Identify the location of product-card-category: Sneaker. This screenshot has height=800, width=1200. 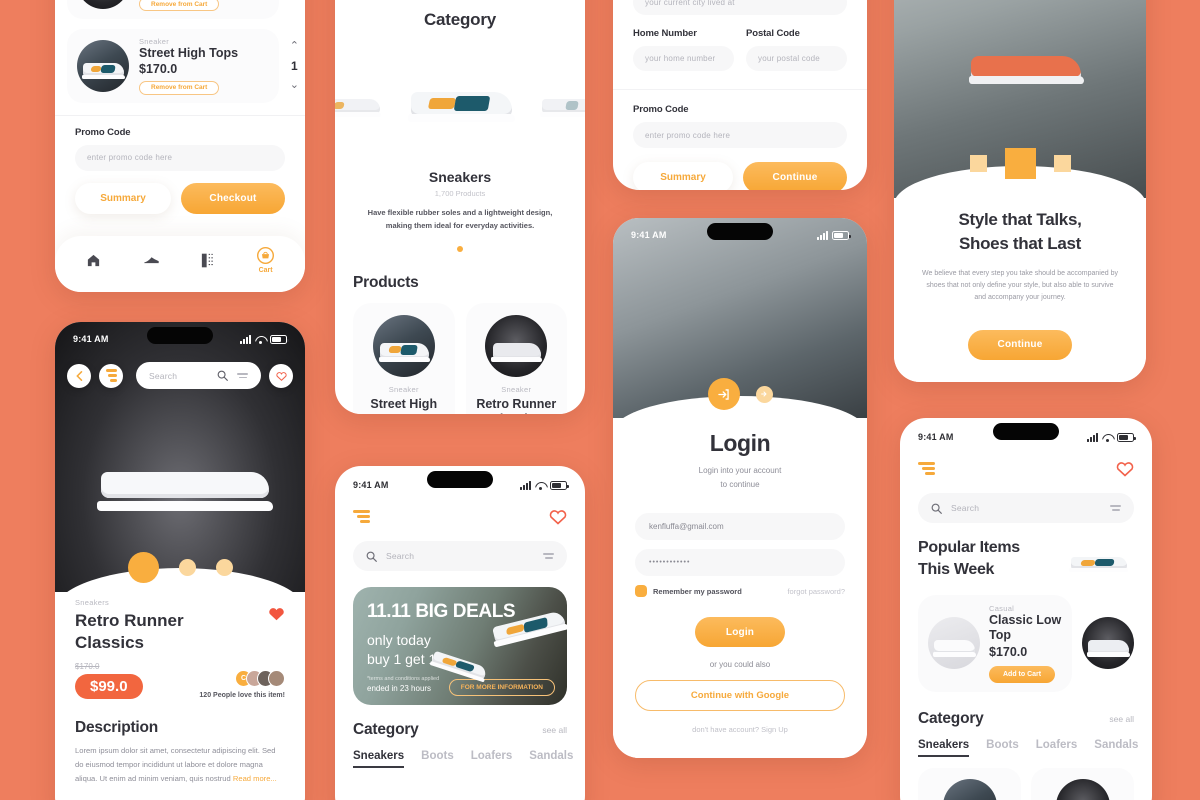
(516, 390).